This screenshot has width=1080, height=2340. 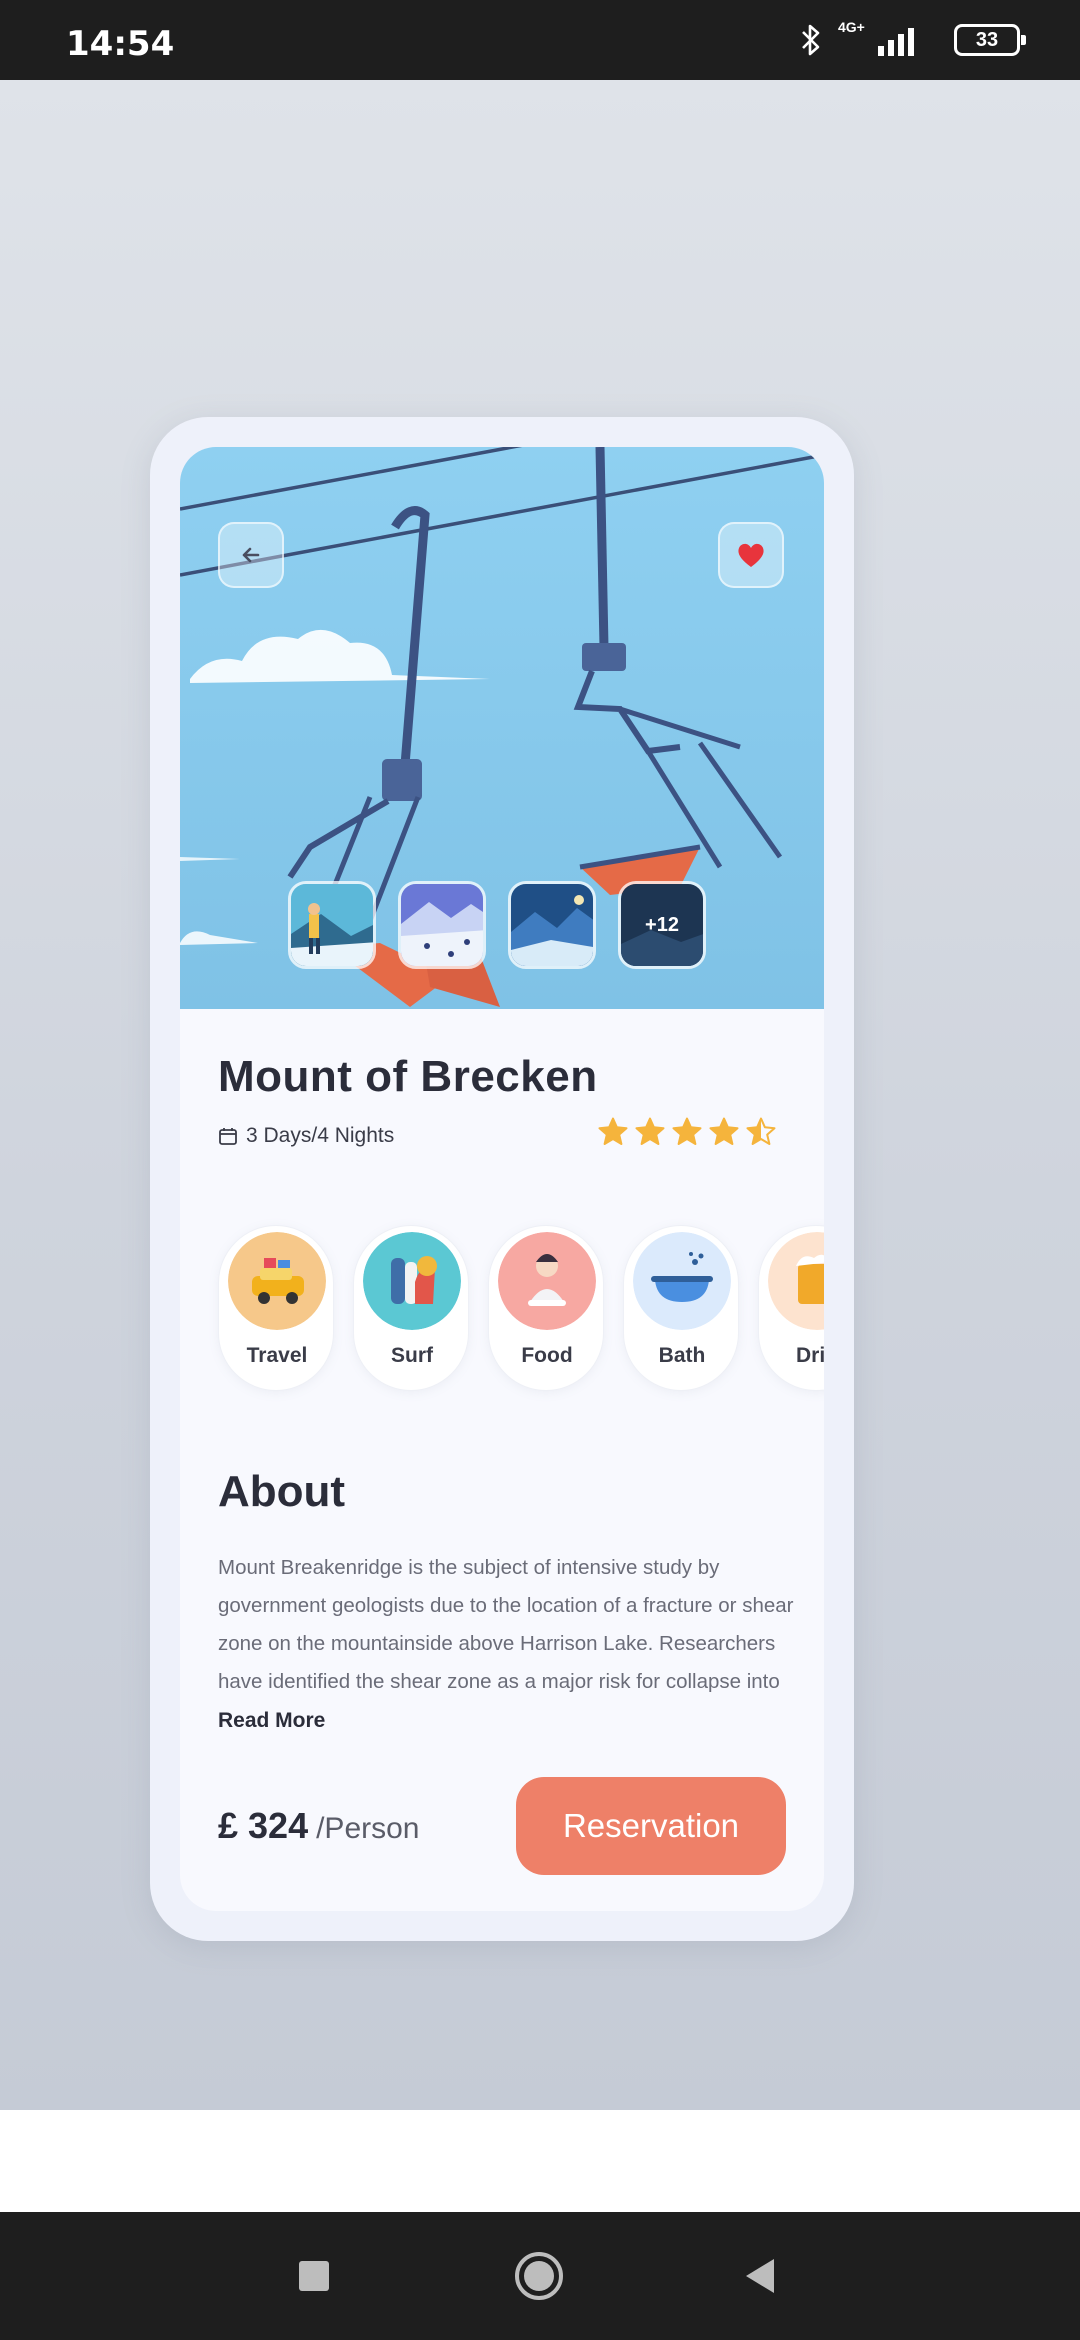 What do you see at coordinates (368, 1828) in the screenshot?
I see `price-unit: /Person` at bounding box center [368, 1828].